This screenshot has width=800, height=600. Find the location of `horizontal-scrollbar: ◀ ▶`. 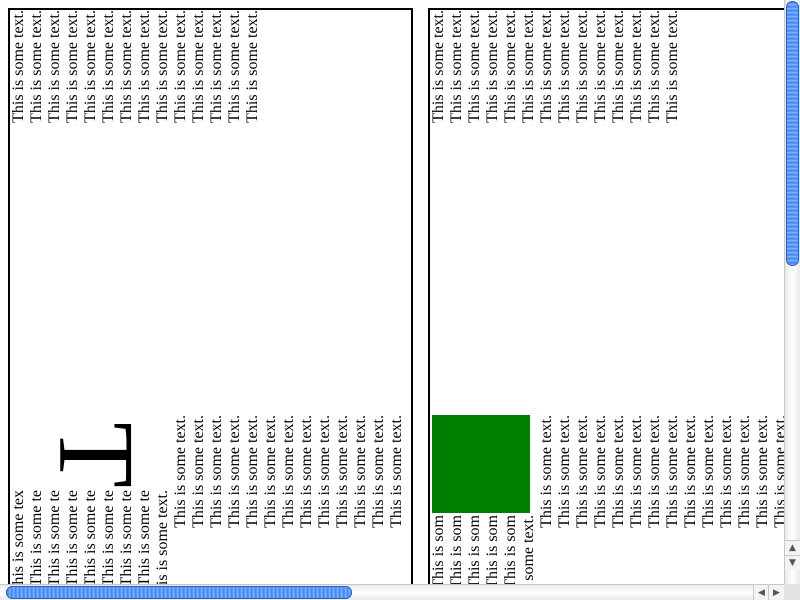

horizontal-scrollbar: ◀ ▶ is located at coordinates (392, 592).